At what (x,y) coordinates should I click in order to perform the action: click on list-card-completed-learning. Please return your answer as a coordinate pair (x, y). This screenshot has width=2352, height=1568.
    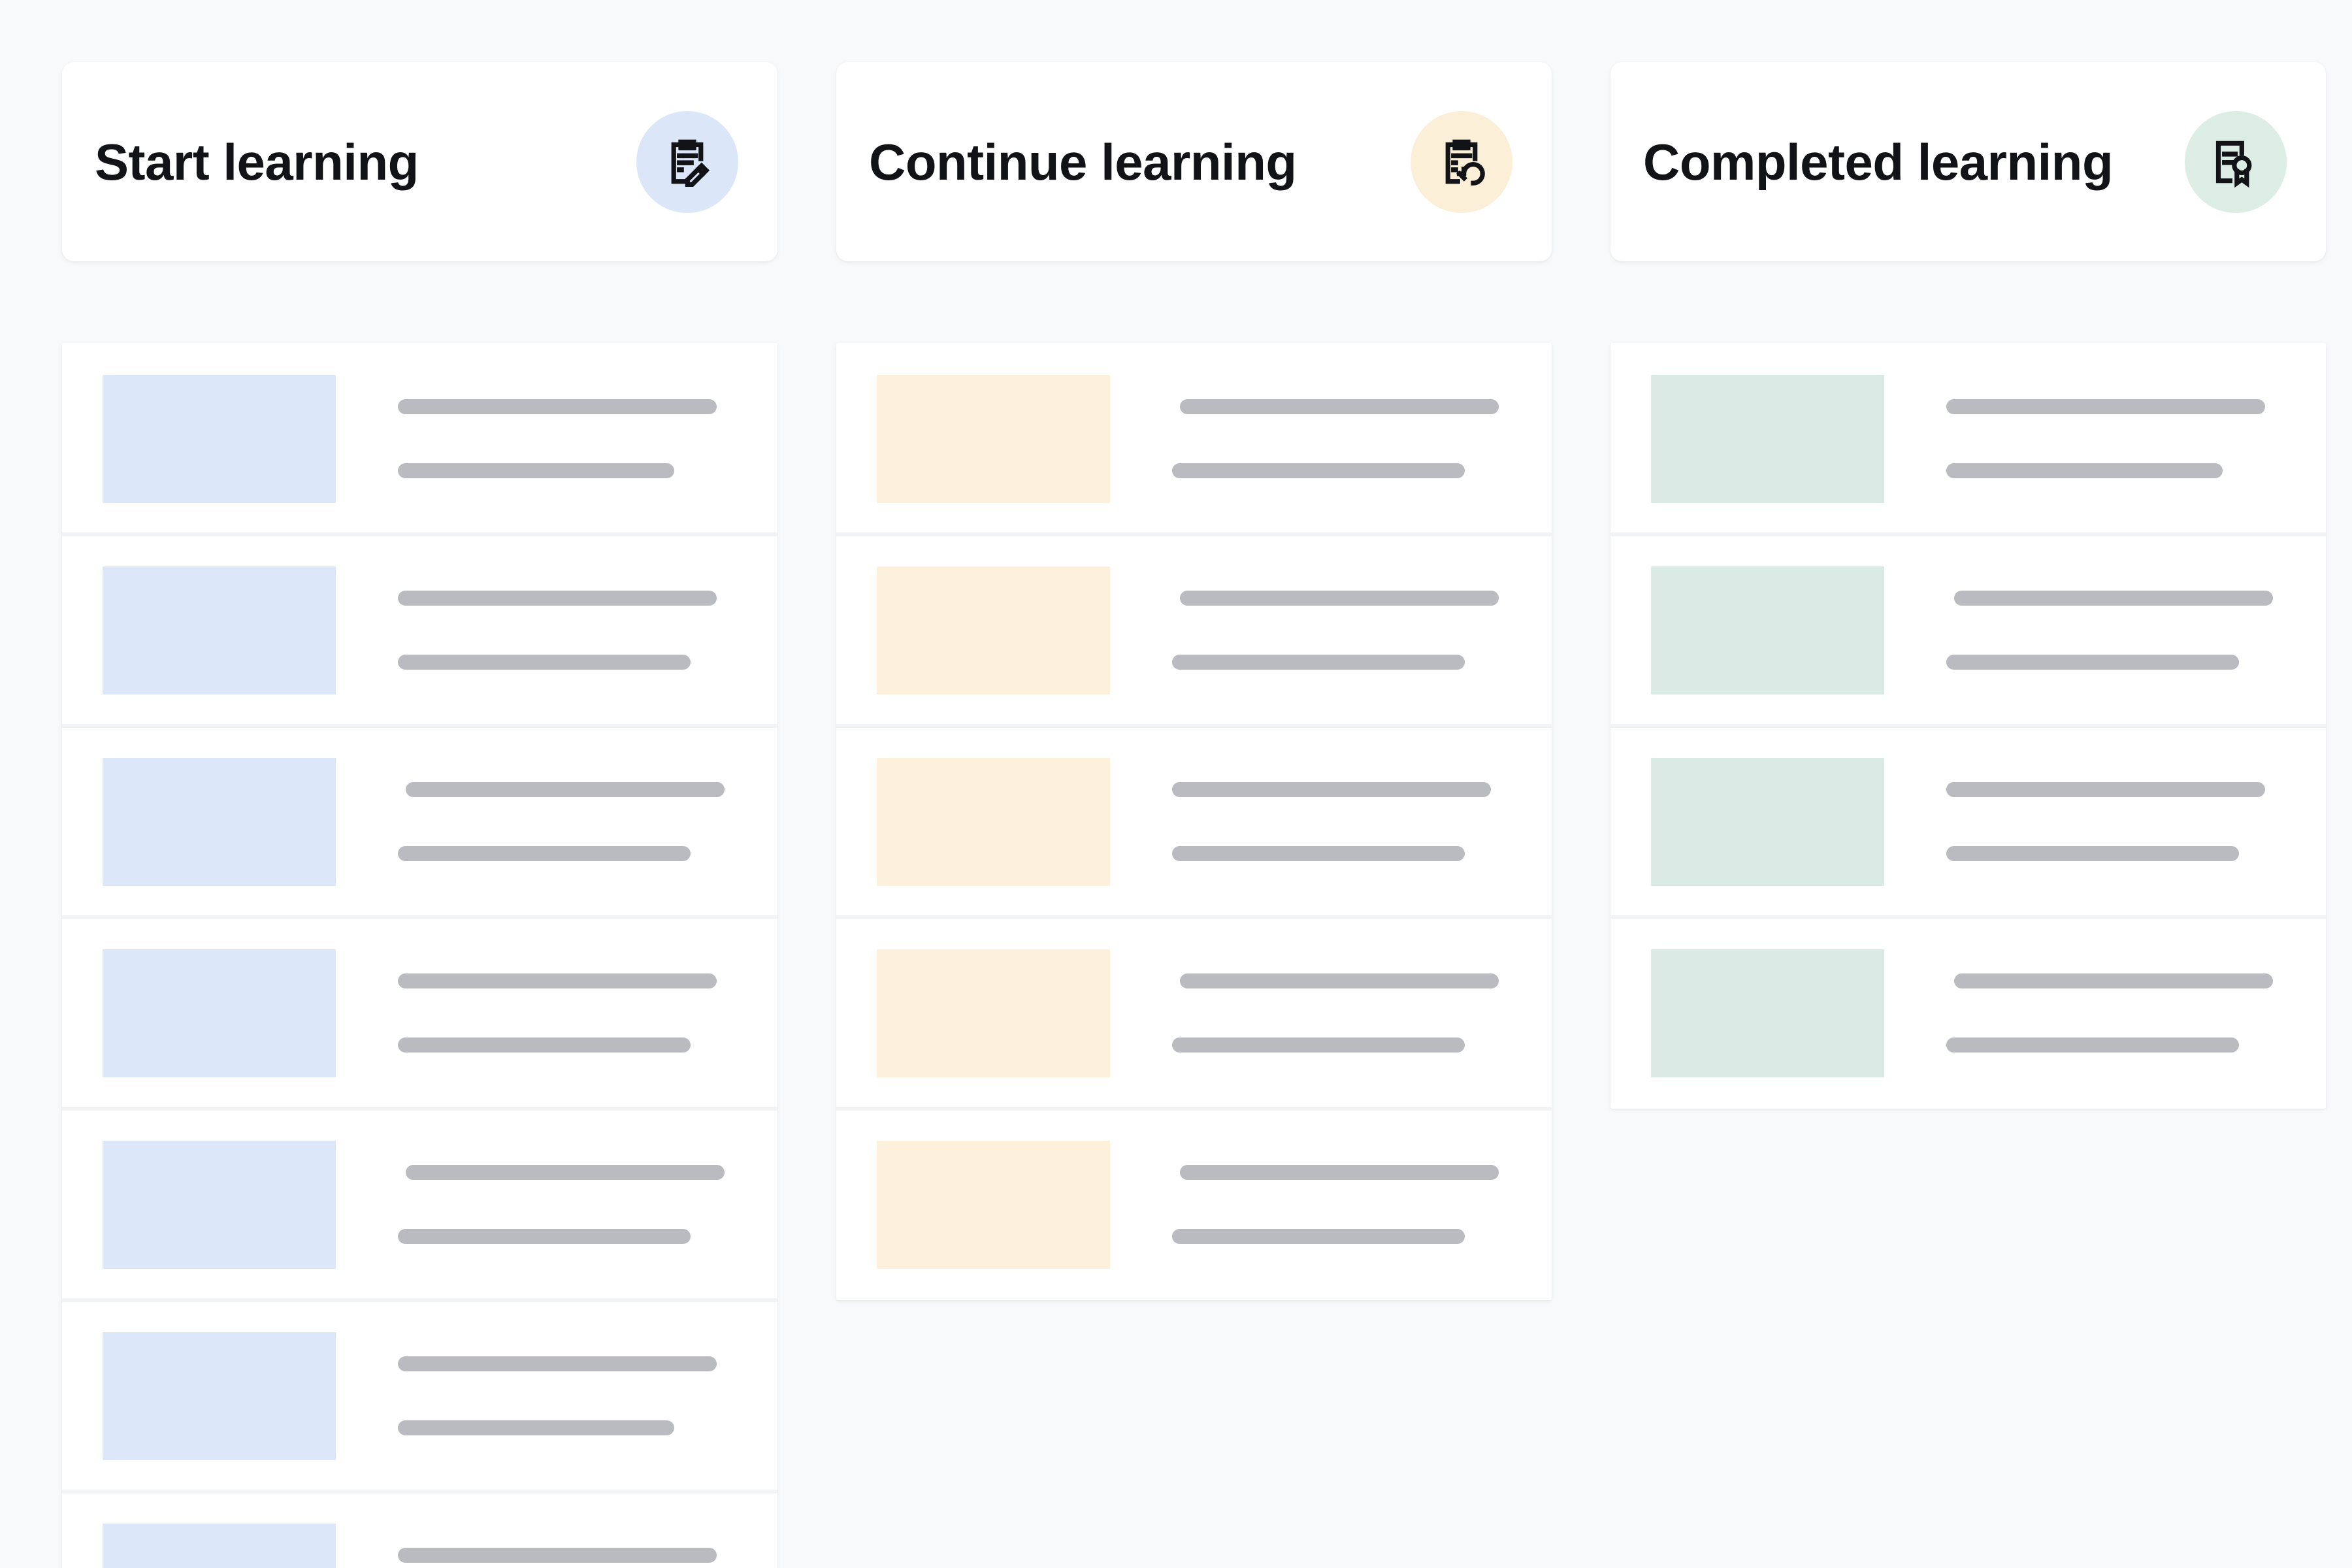
    Looking at the image, I should click on (1968, 726).